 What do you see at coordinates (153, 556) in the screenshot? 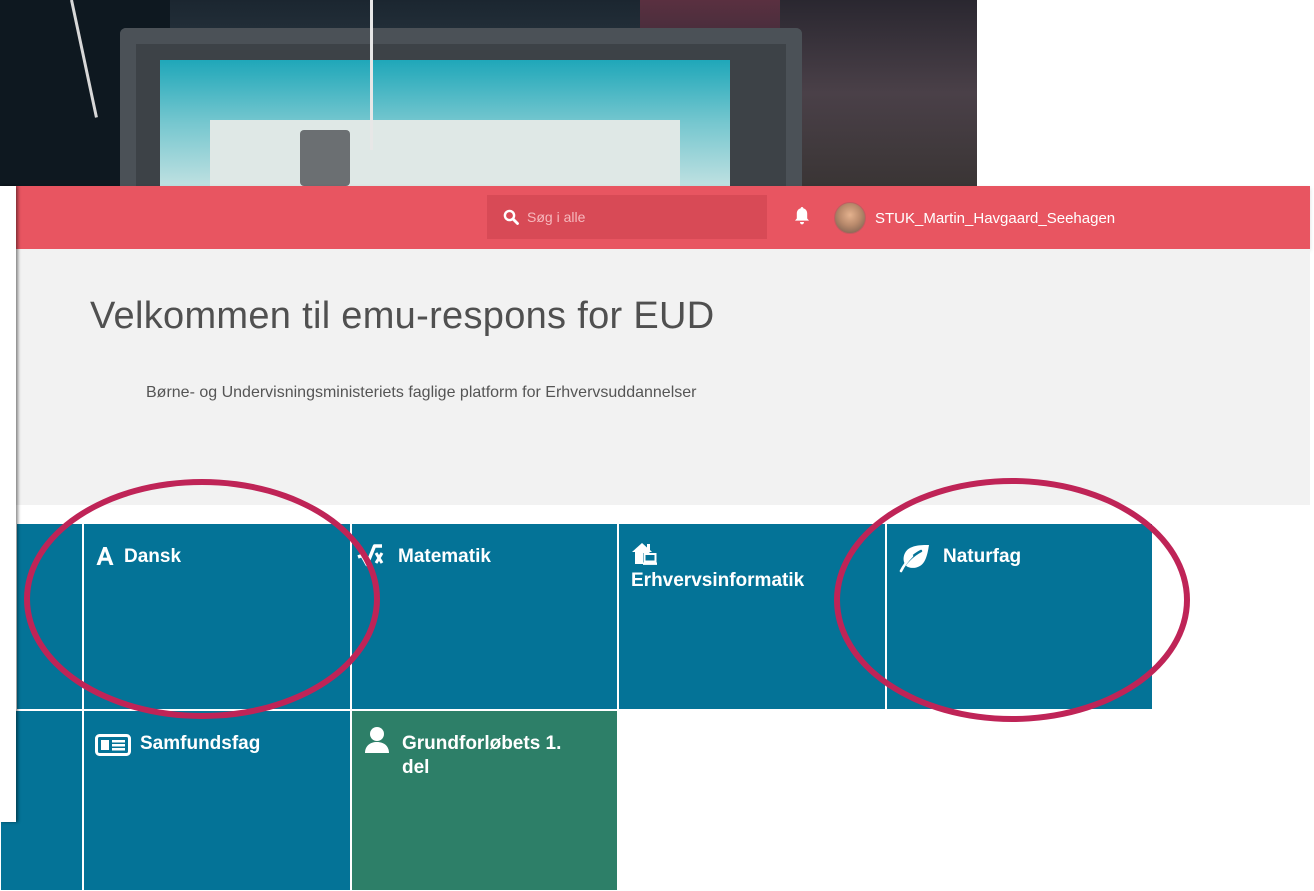
I see `tile-label: Dansk` at bounding box center [153, 556].